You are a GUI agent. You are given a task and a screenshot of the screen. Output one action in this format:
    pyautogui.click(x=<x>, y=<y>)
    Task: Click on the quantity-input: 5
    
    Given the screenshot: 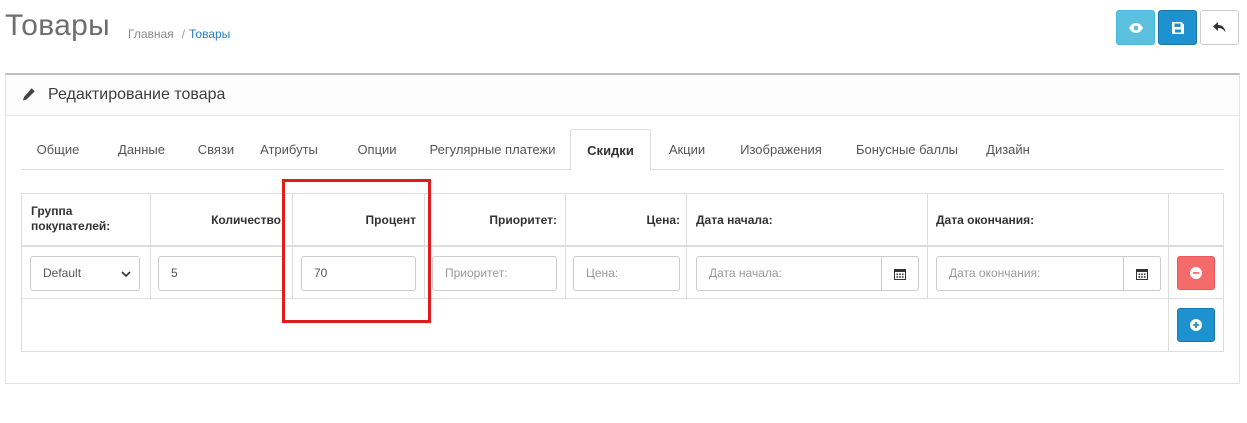 What is the action you would take?
    pyautogui.click(x=221, y=273)
    